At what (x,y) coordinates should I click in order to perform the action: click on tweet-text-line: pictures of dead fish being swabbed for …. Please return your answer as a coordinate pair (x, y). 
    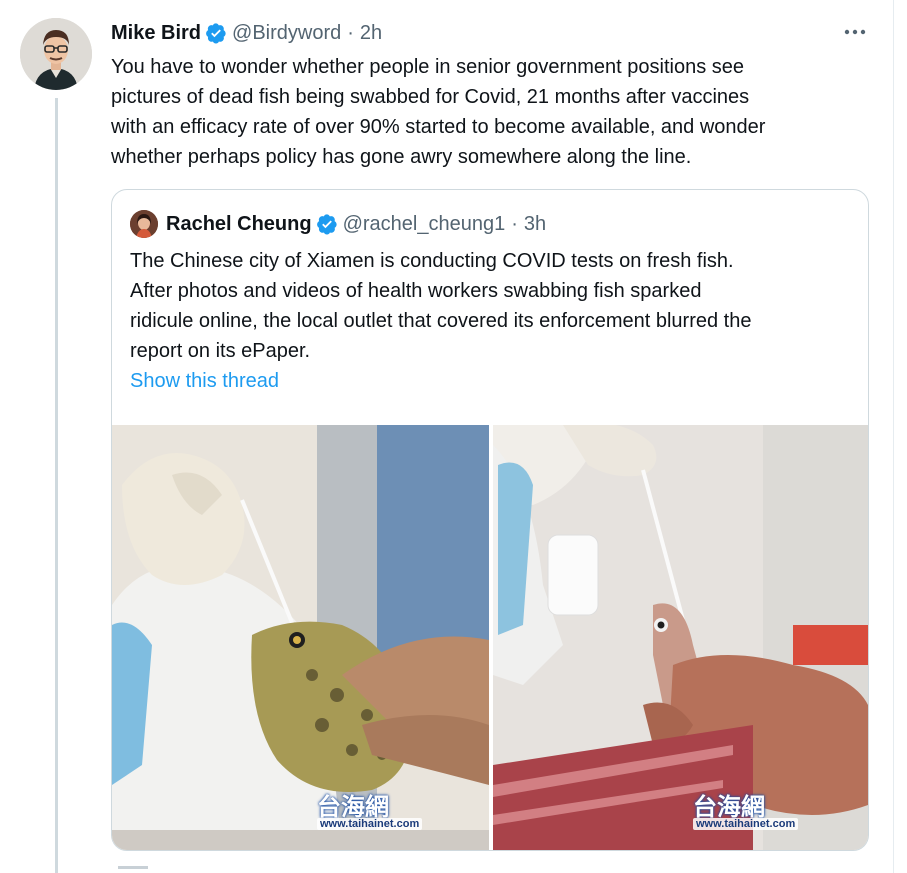
    Looking at the image, I should click on (430, 97).